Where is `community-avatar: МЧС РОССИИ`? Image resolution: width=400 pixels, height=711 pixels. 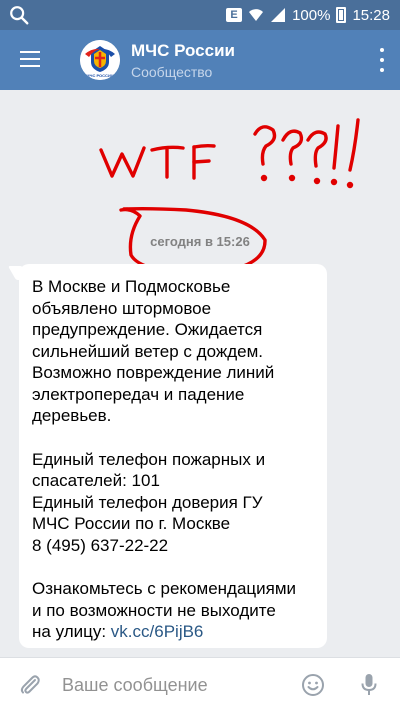 community-avatar: МЧС РОССИИ is located at coordinates (100, 60).